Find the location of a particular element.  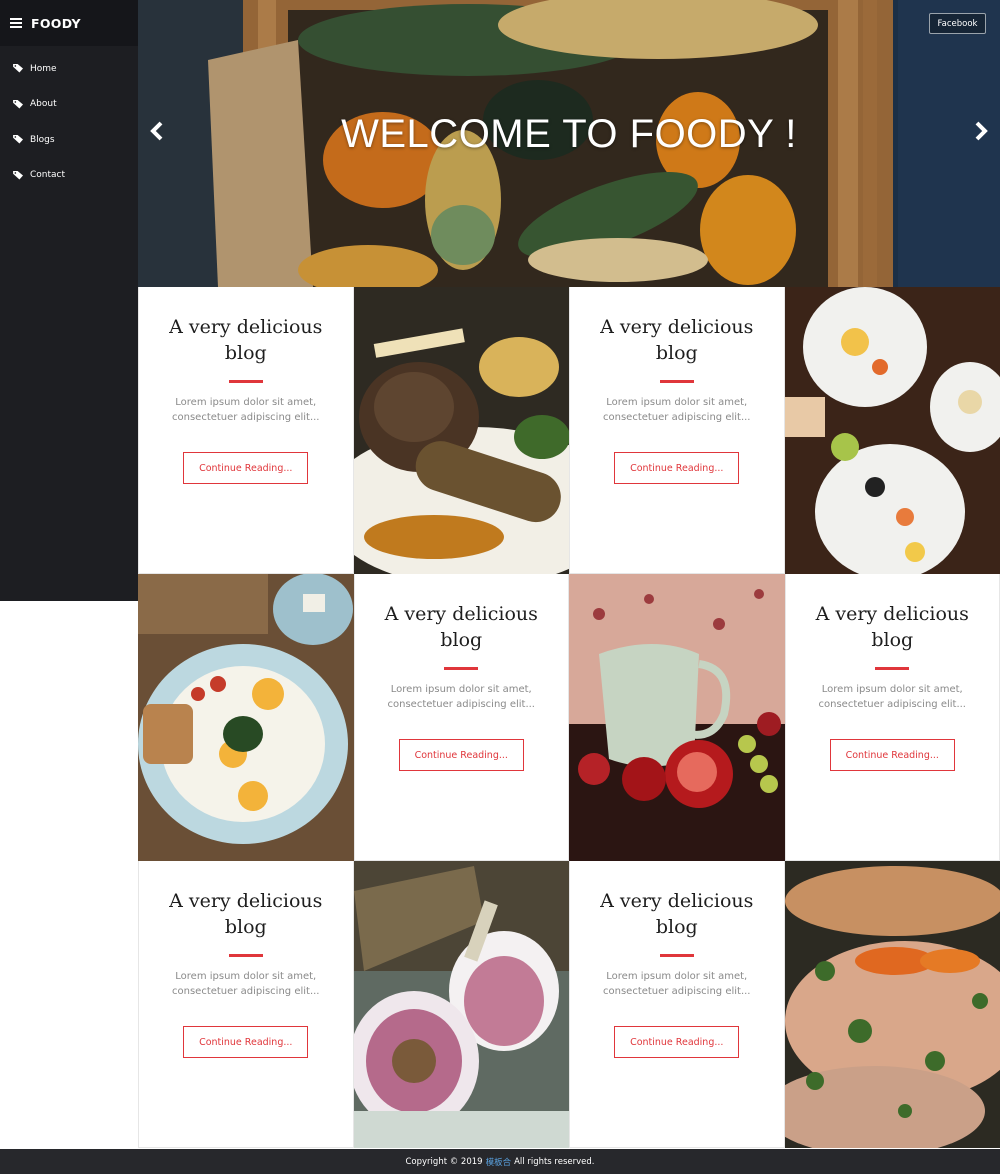

footer-link: 模板合 is located at coordinates (499, 1162).